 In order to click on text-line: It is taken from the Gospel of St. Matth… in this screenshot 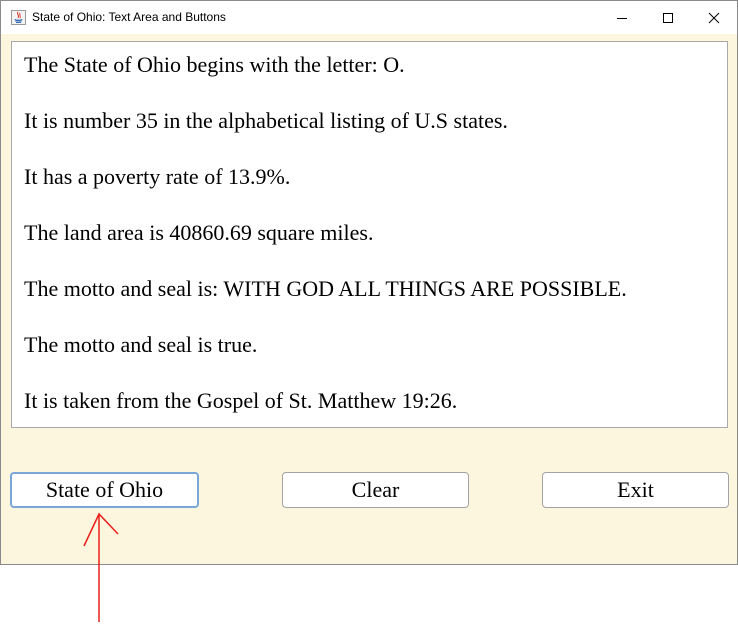, I will do `click(241, 400)`.